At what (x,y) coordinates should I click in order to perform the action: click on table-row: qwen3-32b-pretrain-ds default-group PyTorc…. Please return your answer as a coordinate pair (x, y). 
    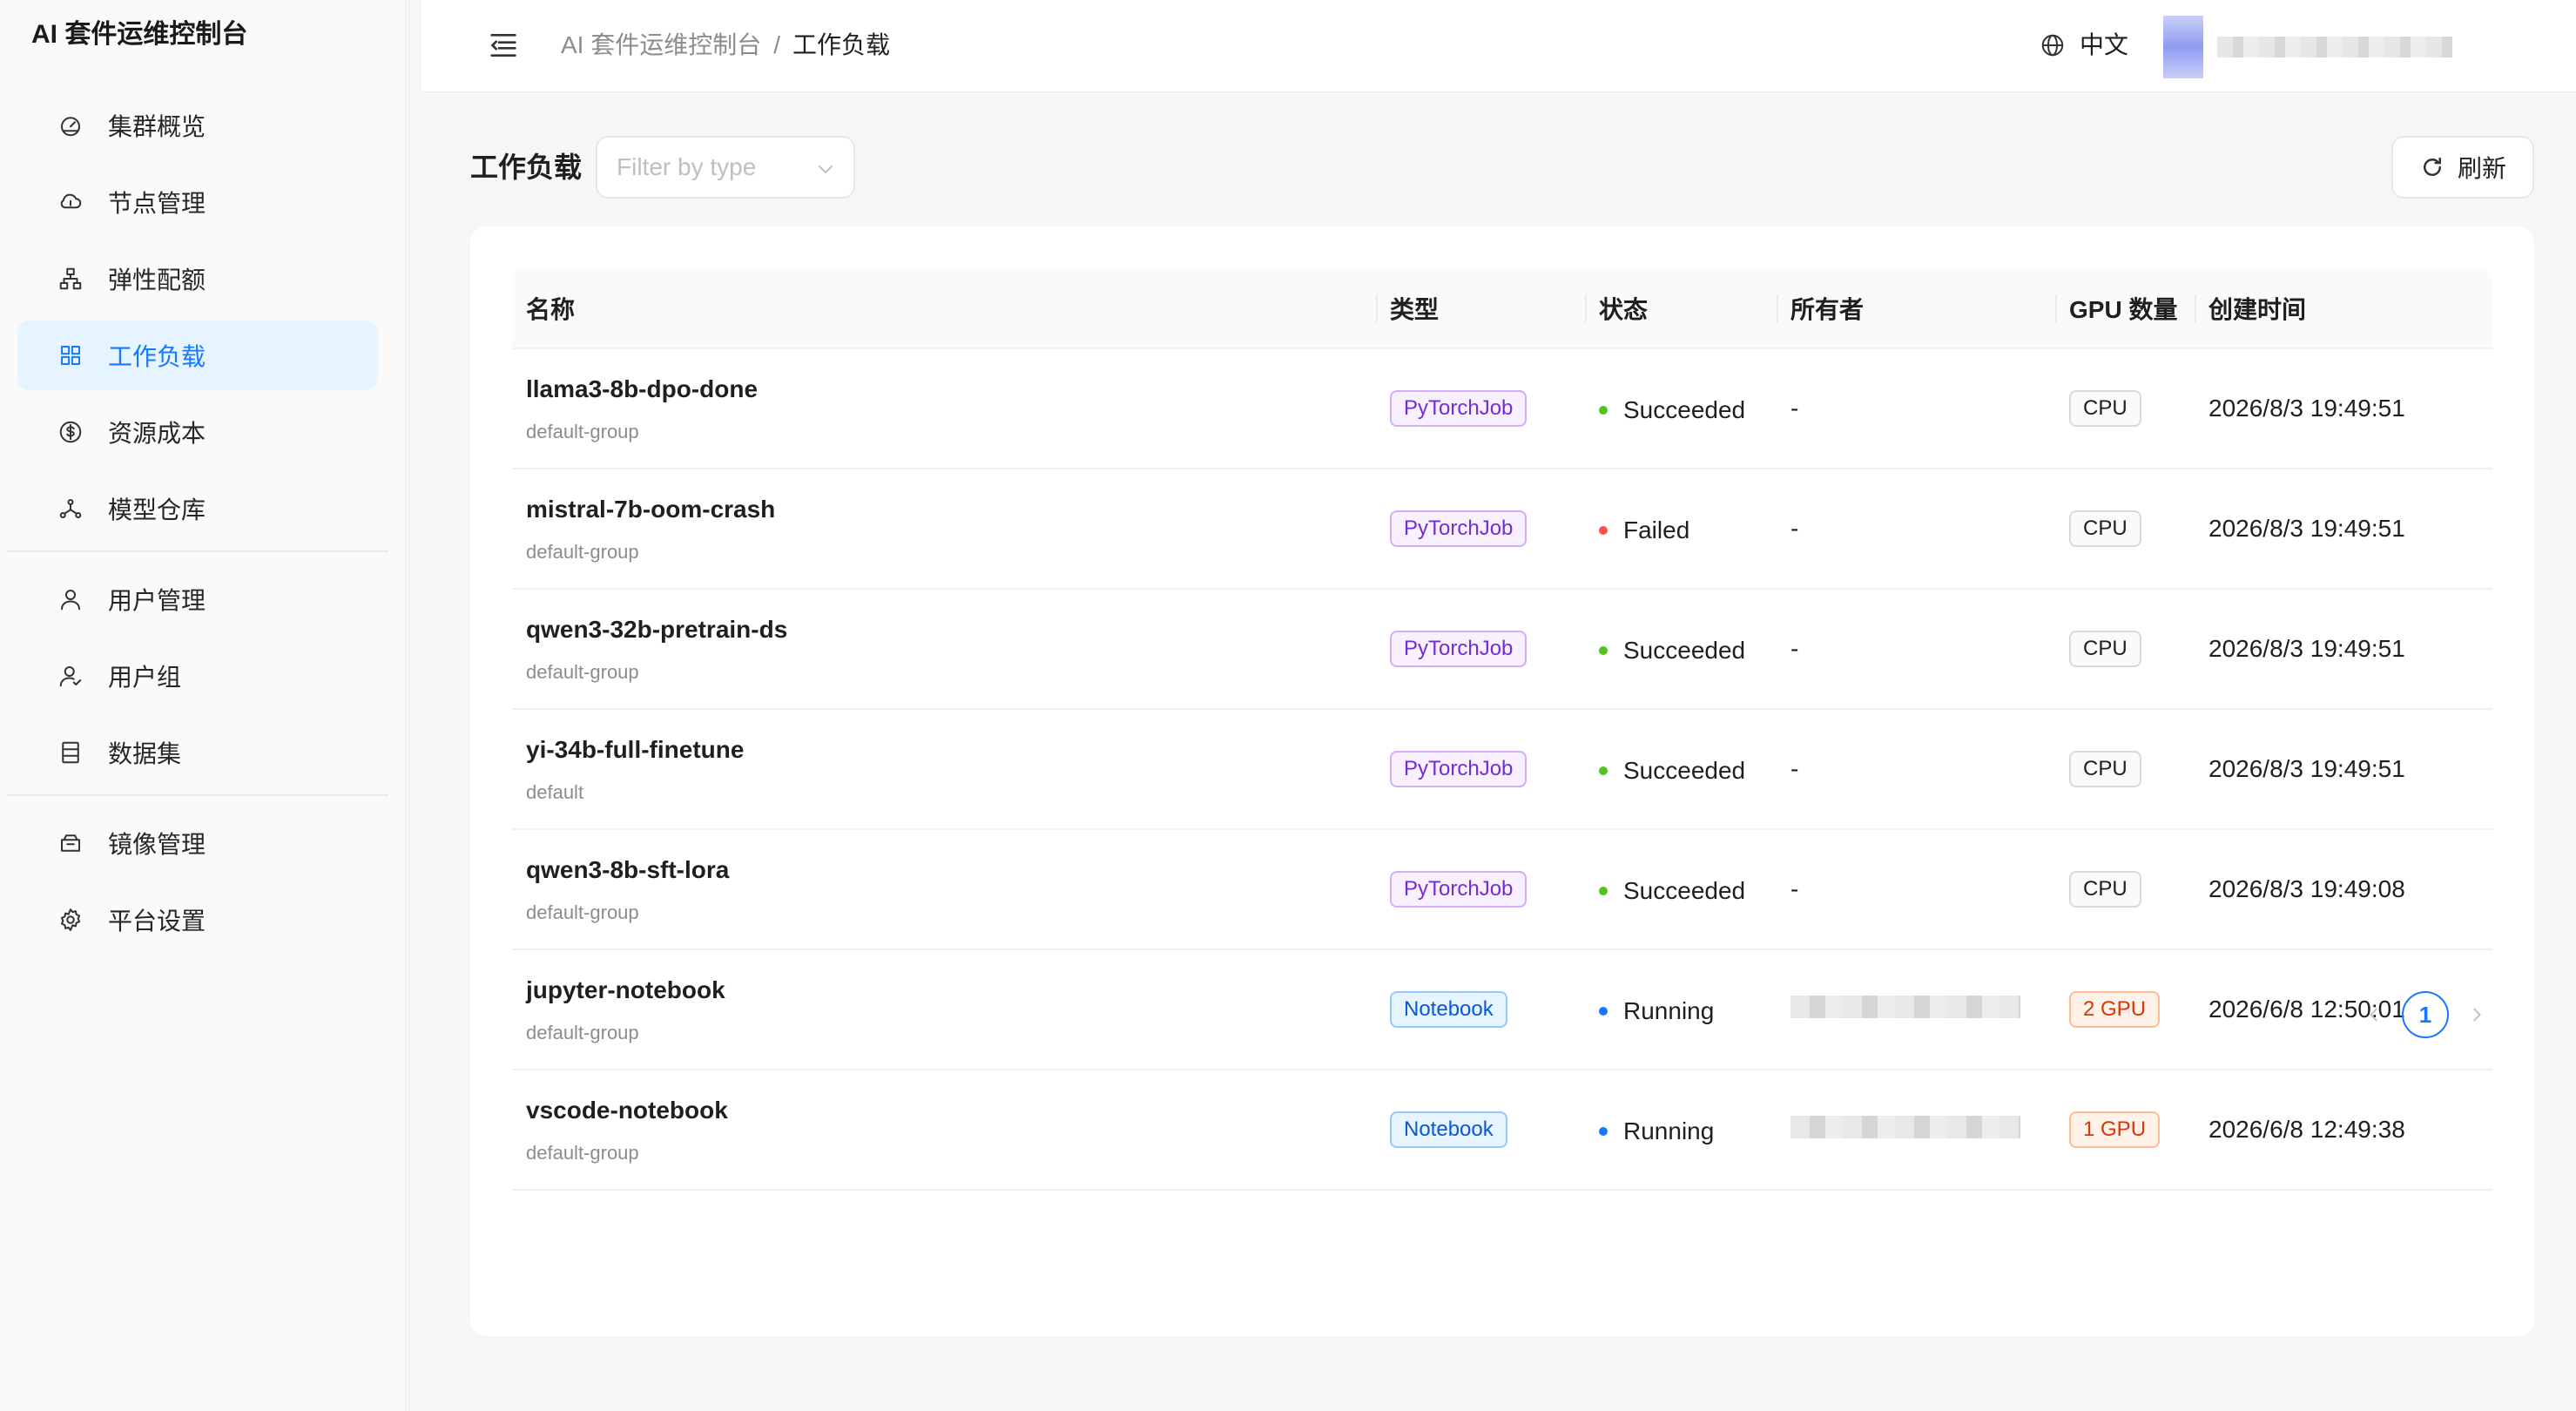
    Looking at the image, I should click on (1502, 649).